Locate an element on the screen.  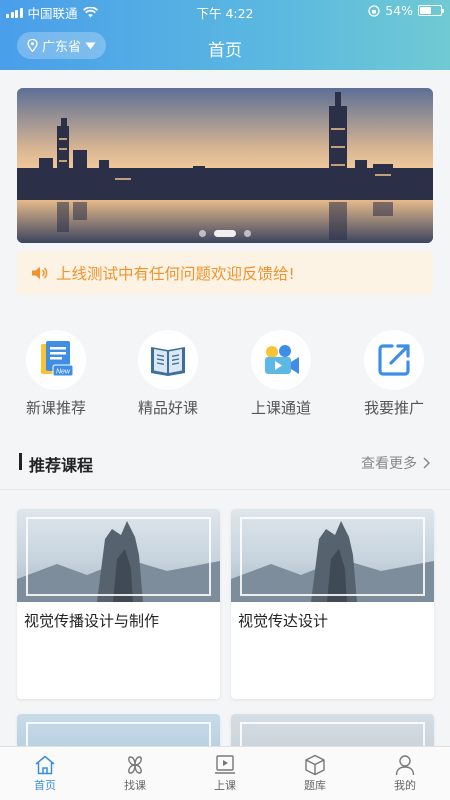
quick-nav-label: 上课通道 is located at coordinates (280, 408).